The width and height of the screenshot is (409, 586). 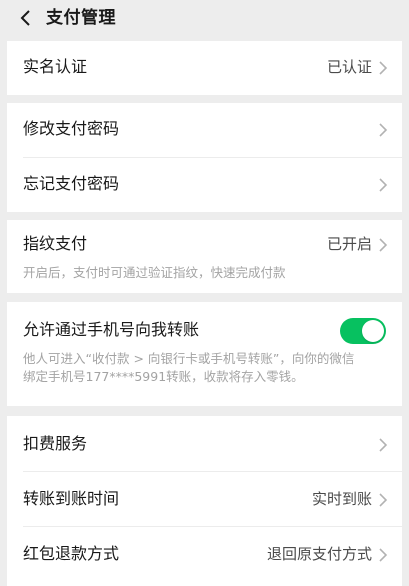 I want to click on refund-method-row: 红包退款方式 退回原支付方式, so click(x=204, y=556).